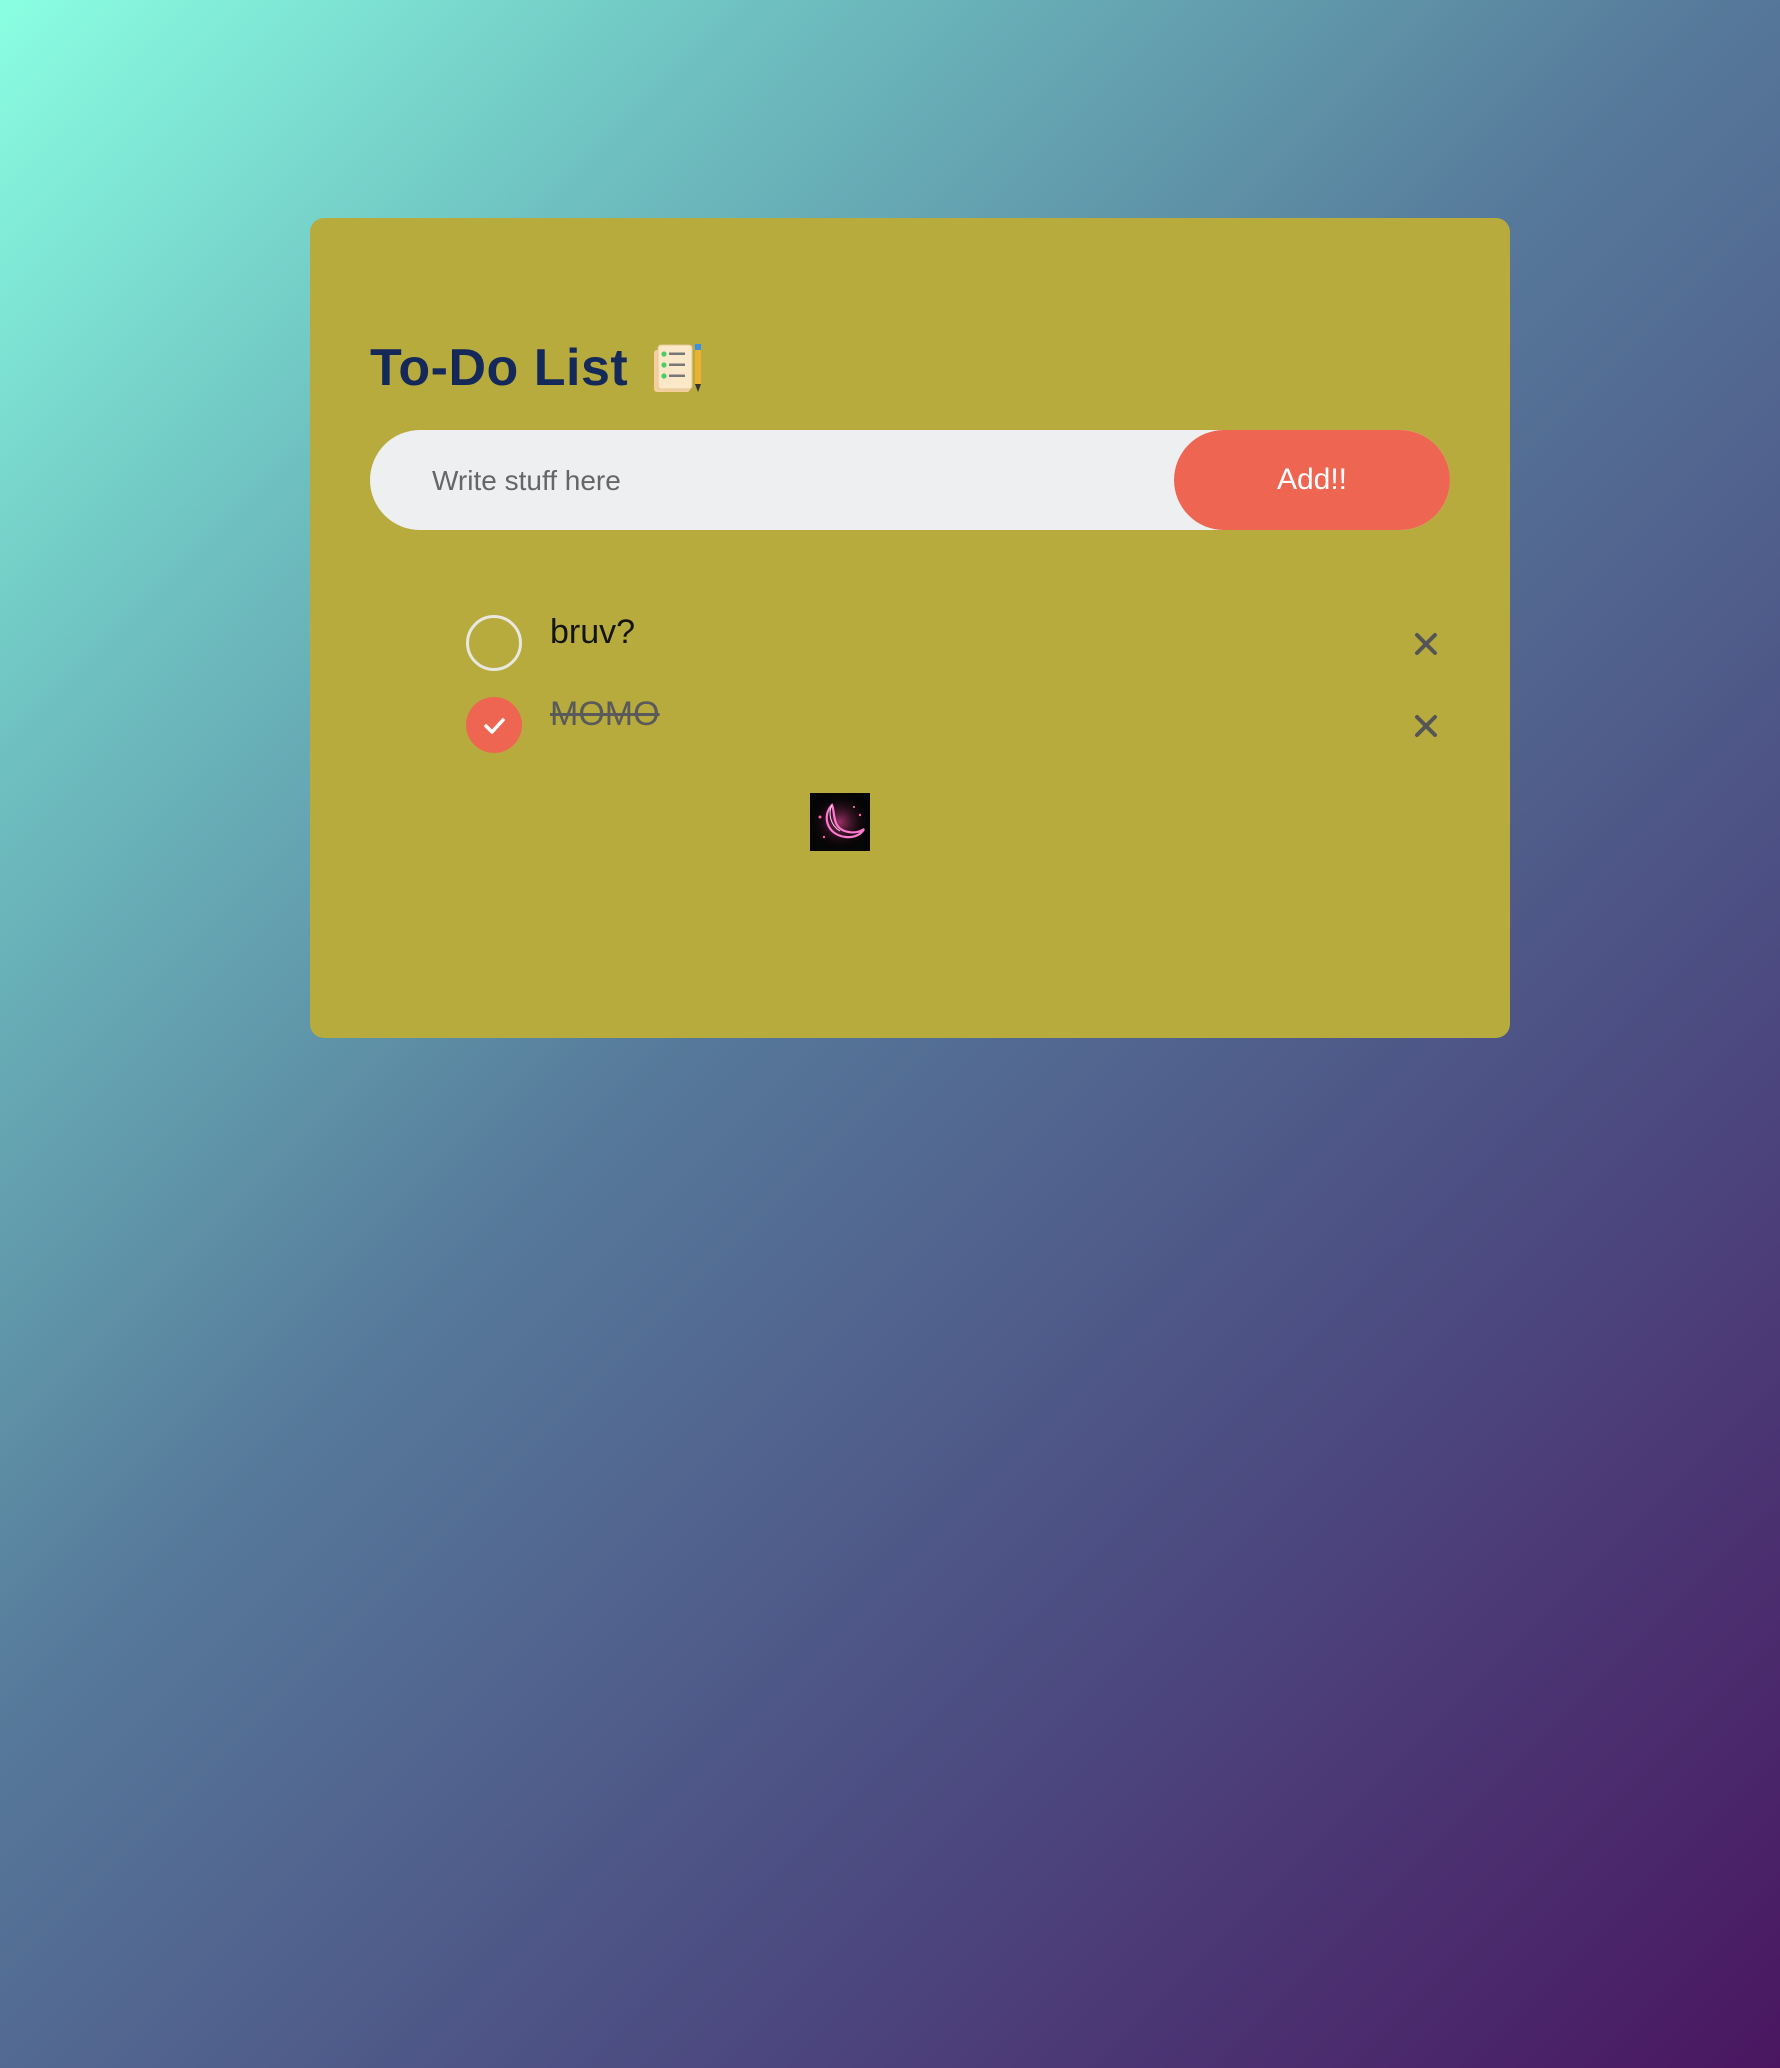 Image resolution: width=1780 pixels, height=2068 pixels. What do you see at coordinates (956, 733) in the screenshot?
I see `list-item: MOMO` at bounding box center [956, 733].